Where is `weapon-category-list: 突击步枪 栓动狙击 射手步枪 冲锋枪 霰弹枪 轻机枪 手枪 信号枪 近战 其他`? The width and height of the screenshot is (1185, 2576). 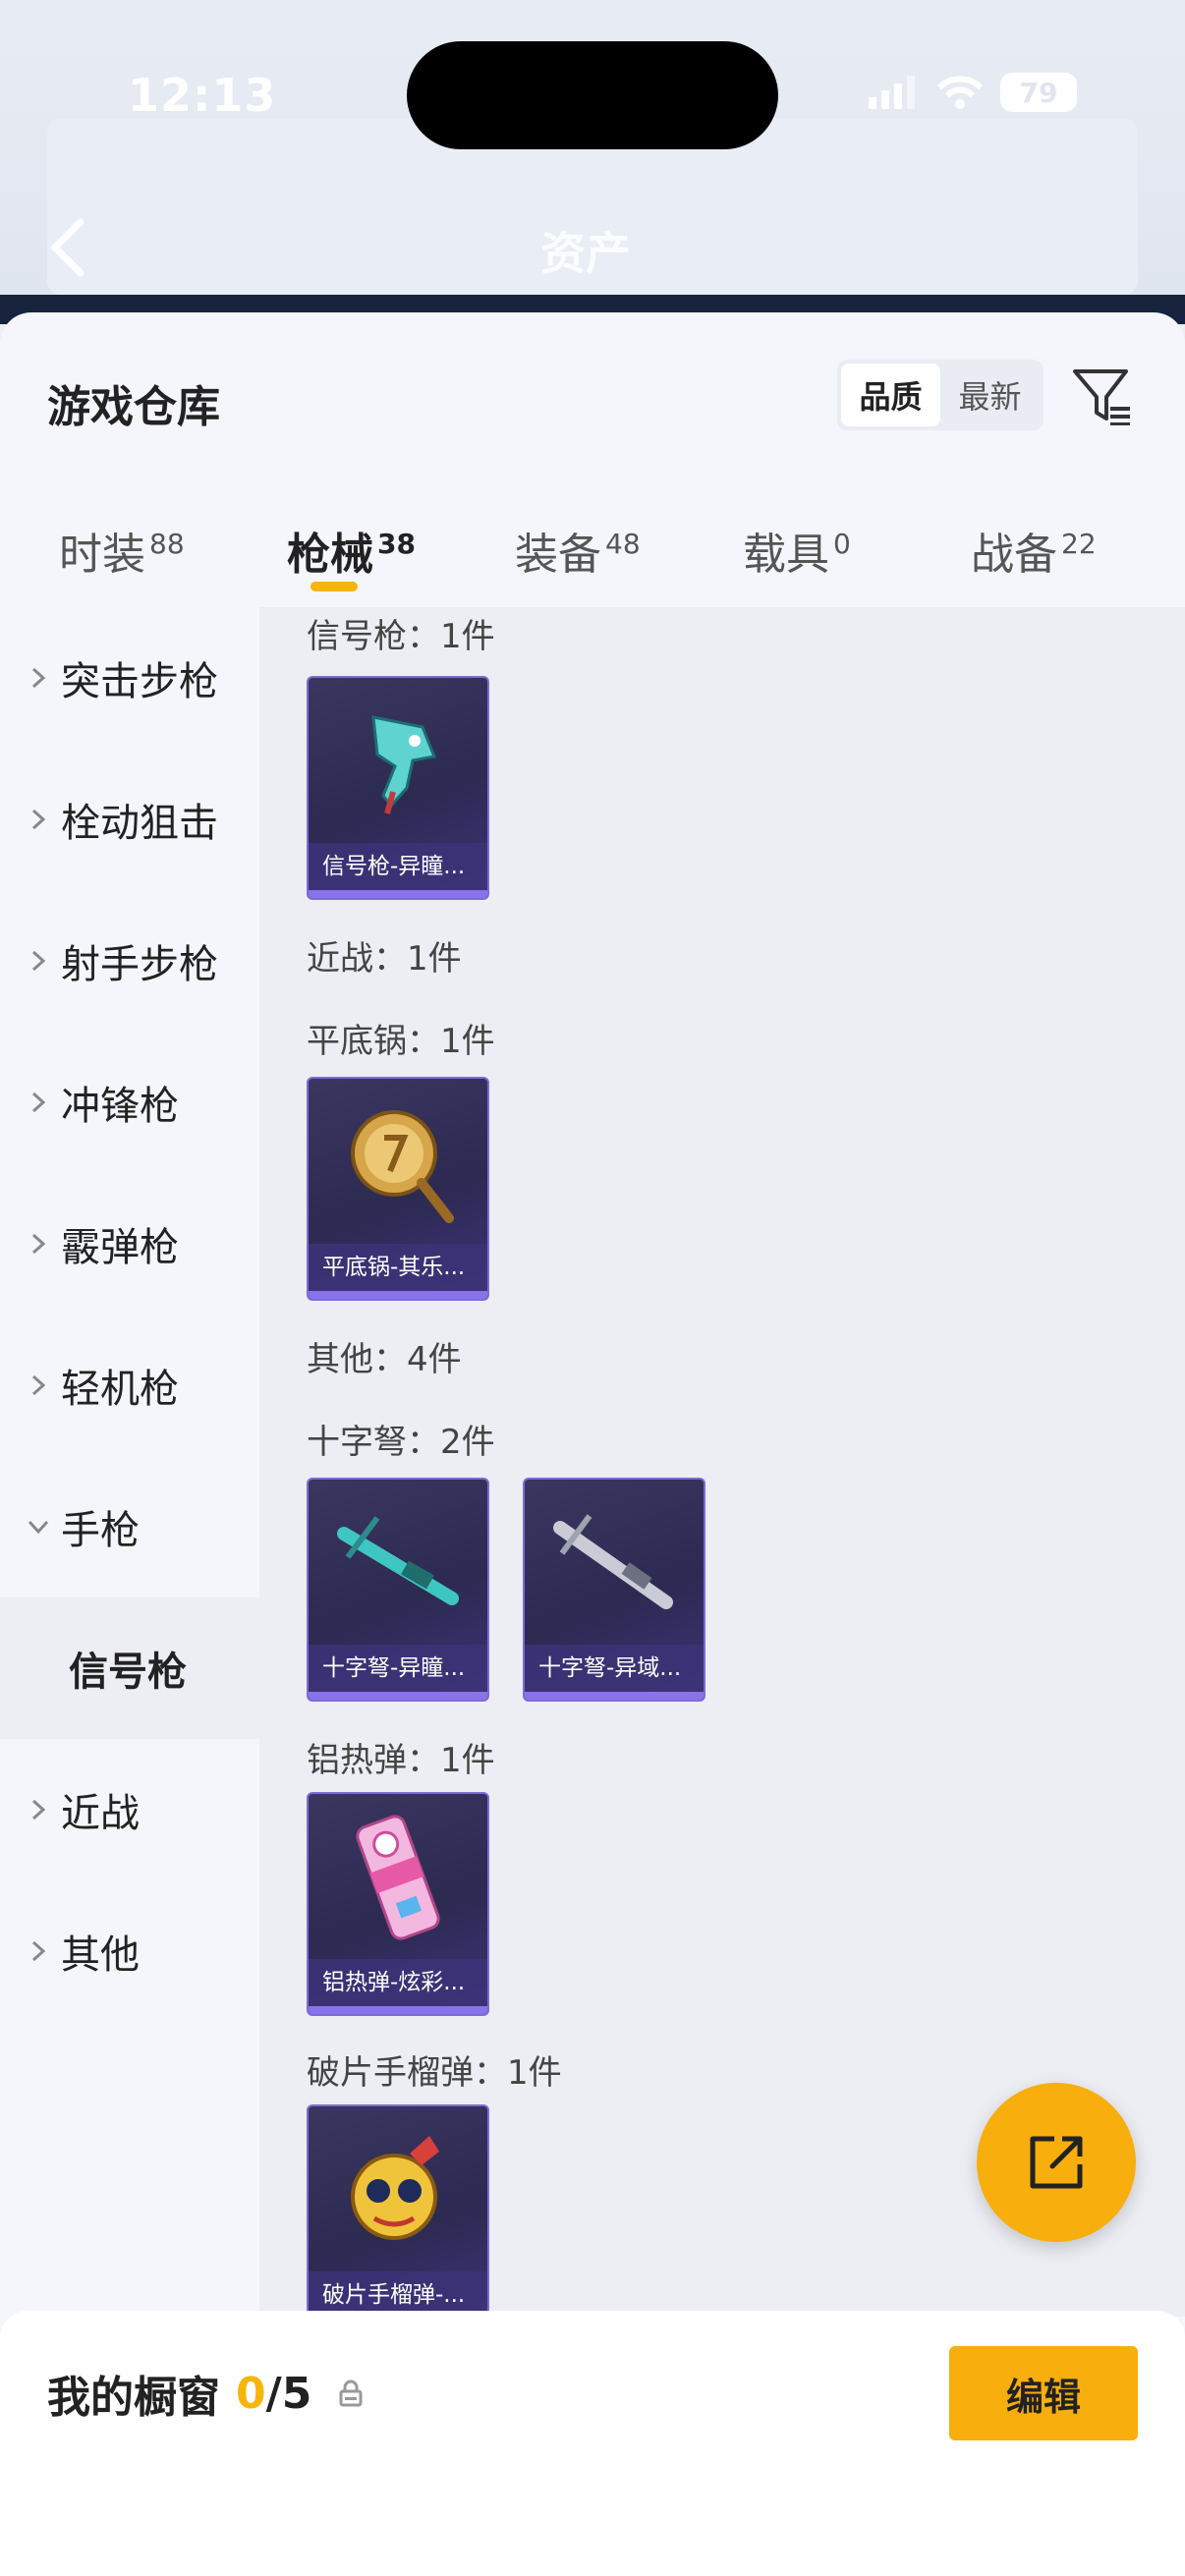 weapon-category-list: 突击步枪 栓动狙击 射手步枪 冲锋枪 霰弹枪 轻机枪 手枪 信号枪 近战 其他 is located at coordinates (130, 1462).